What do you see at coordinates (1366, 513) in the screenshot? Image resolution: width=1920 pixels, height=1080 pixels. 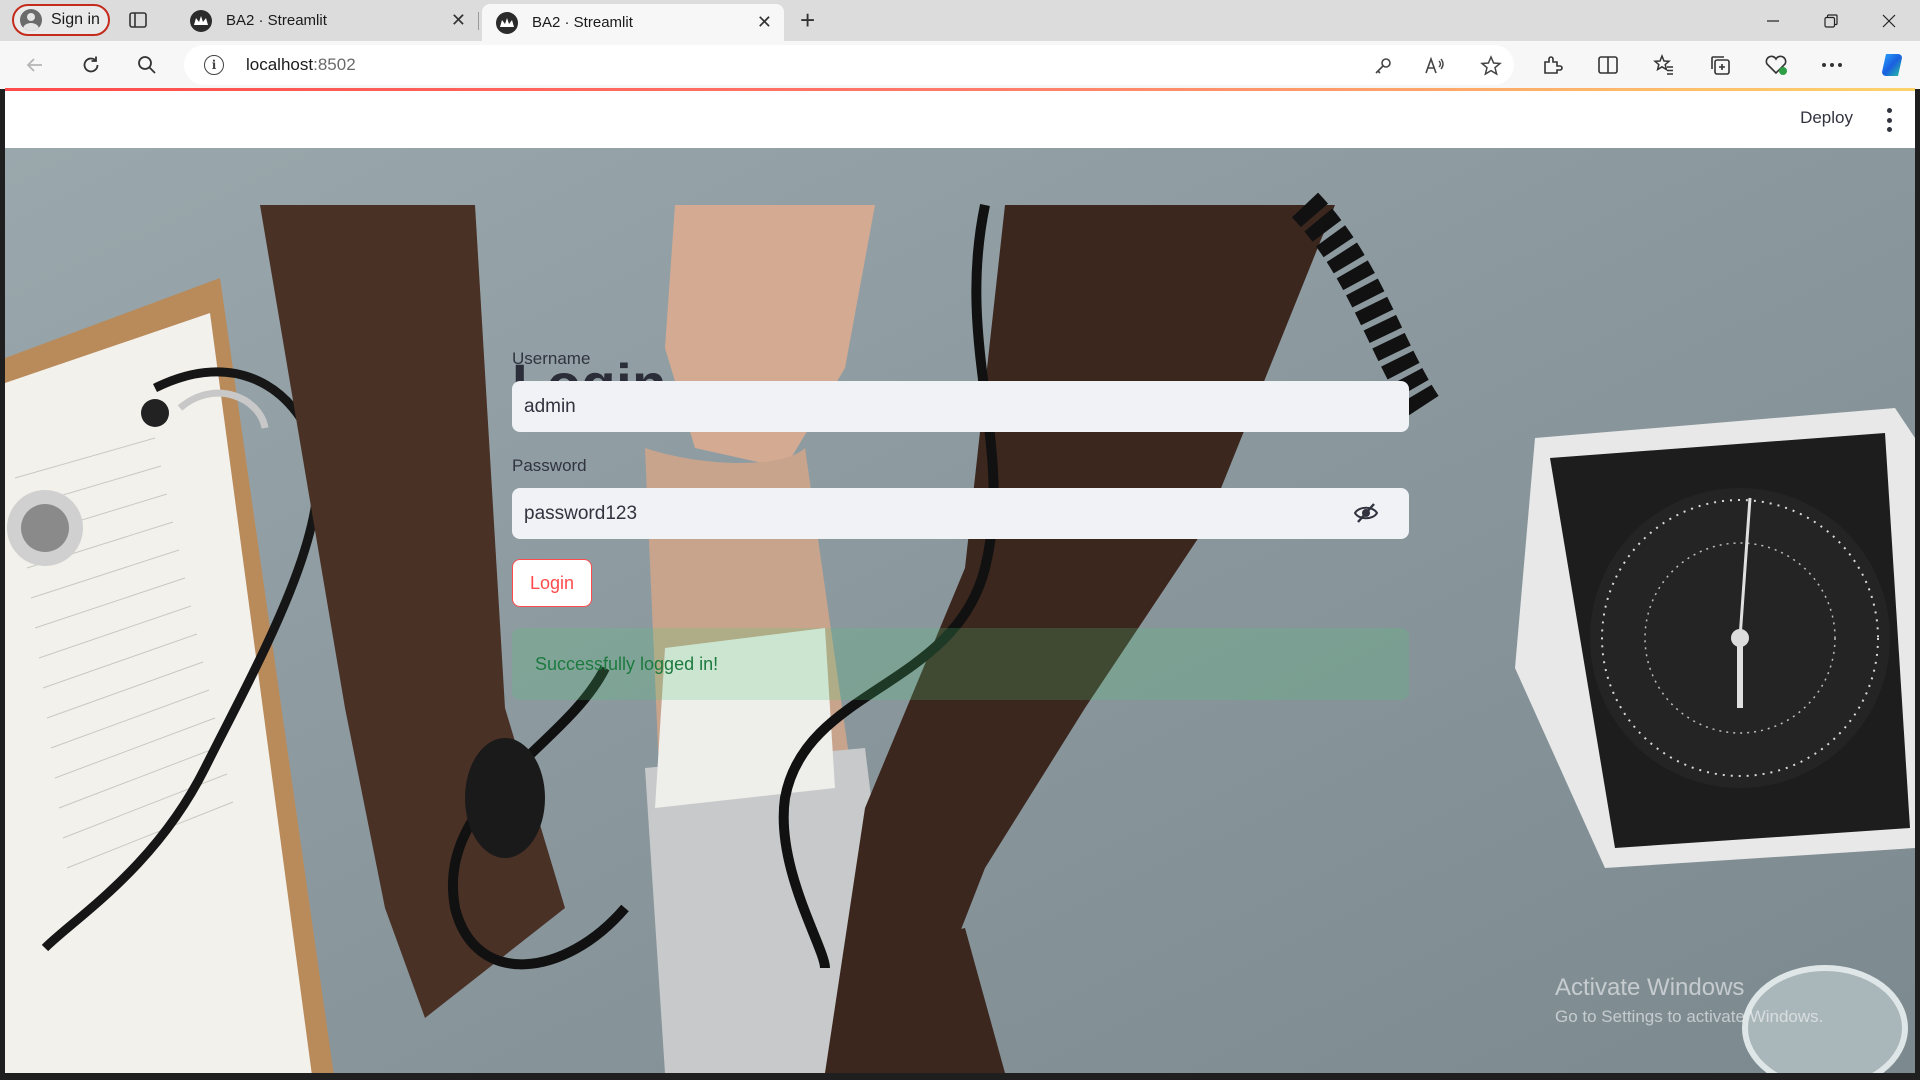 I see `hide-password-eye-icon` at bounding box center [1366, 513].